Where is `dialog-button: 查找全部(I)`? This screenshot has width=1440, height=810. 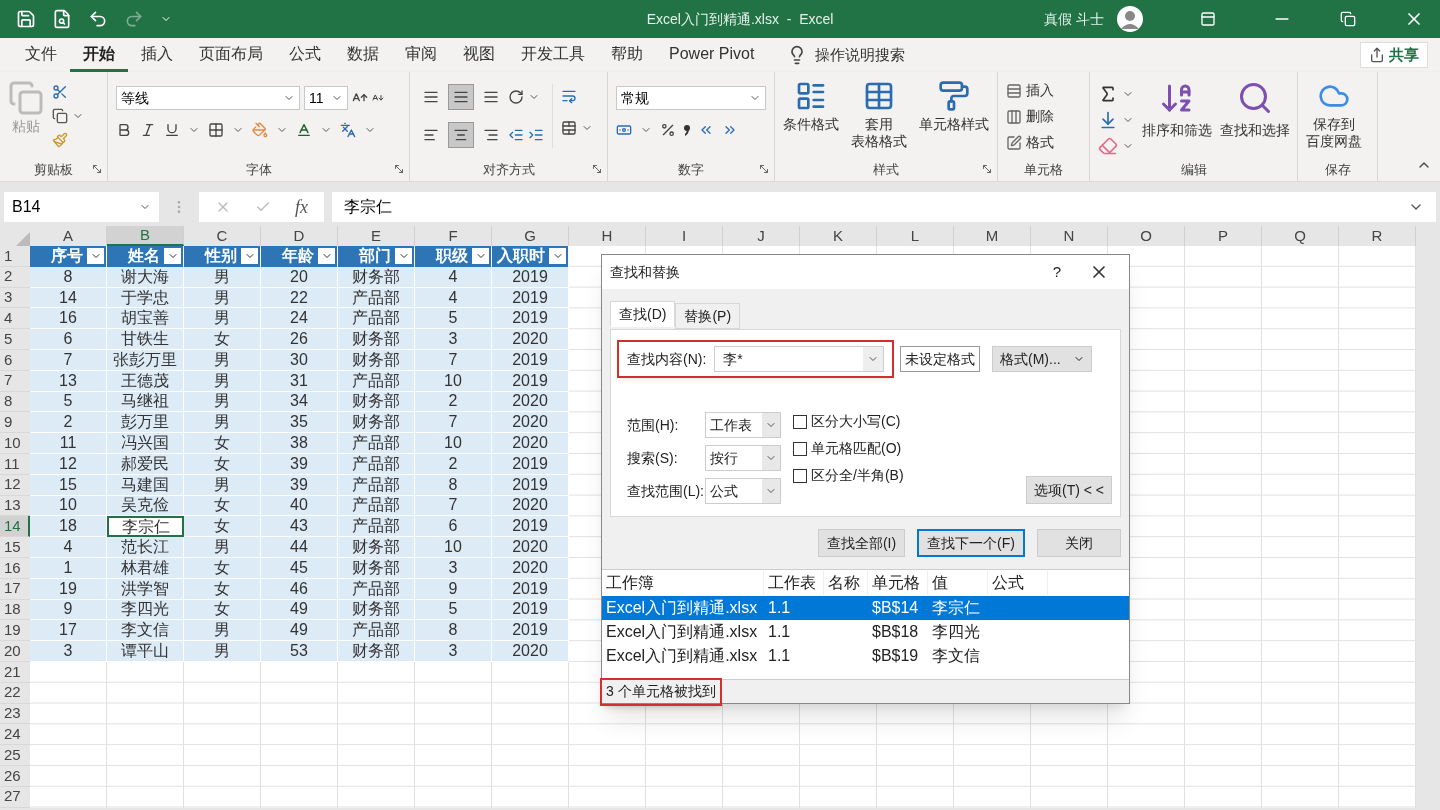 dialog-button: 查找全部(I) is located at coordinates (861, 543).